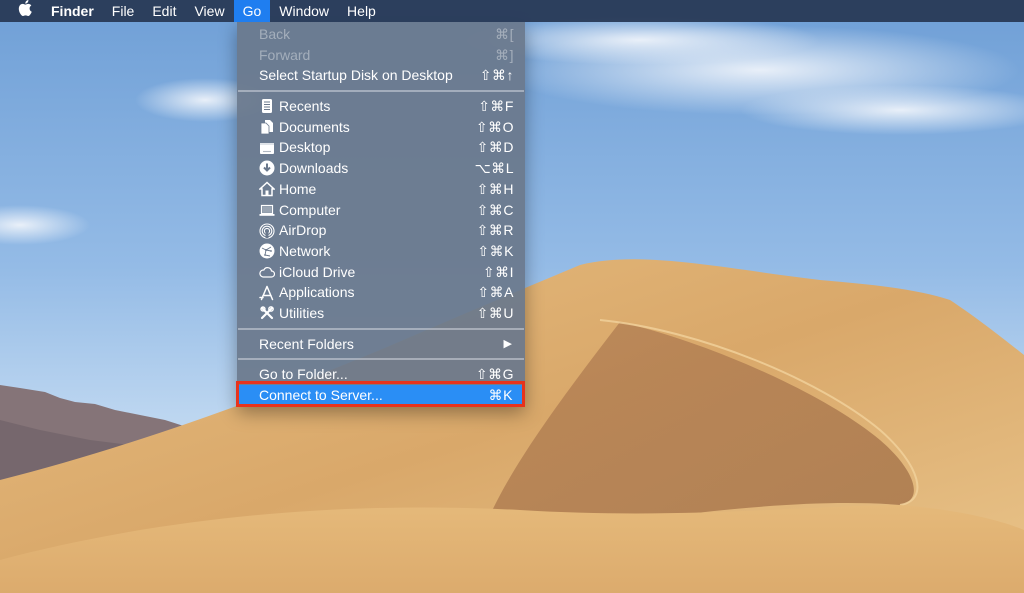 This screenshot has height=593, width=1024. Describe the element at coordinates (266, 209) in the screenshot. I see `computer-icon` at that location.